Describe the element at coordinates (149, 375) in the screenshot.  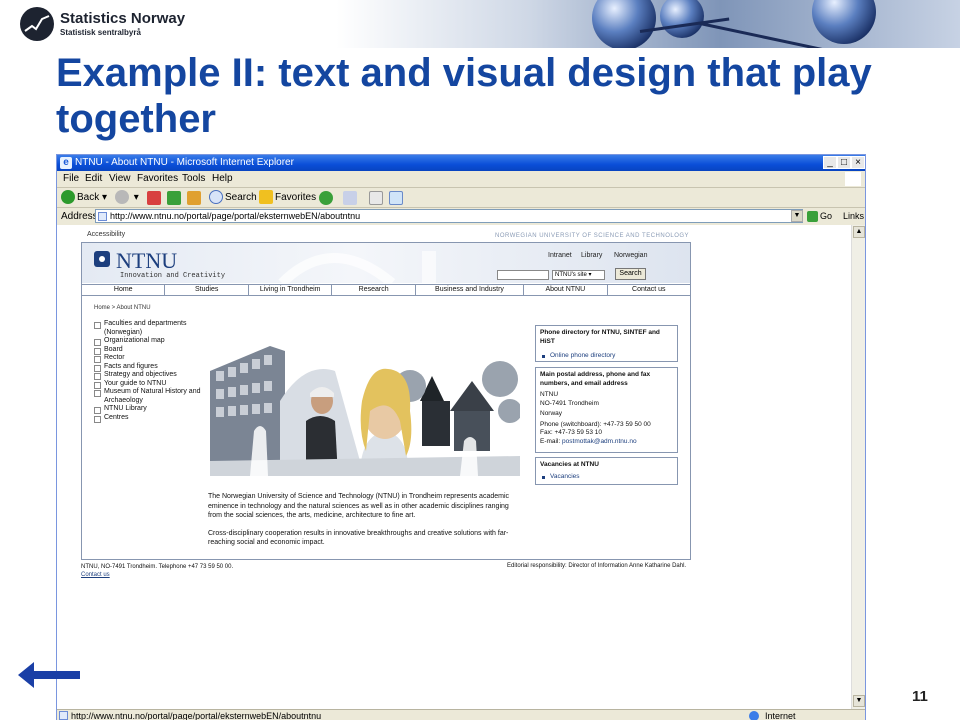
I see `left-nav-item: Strategy and objectives` at that location.